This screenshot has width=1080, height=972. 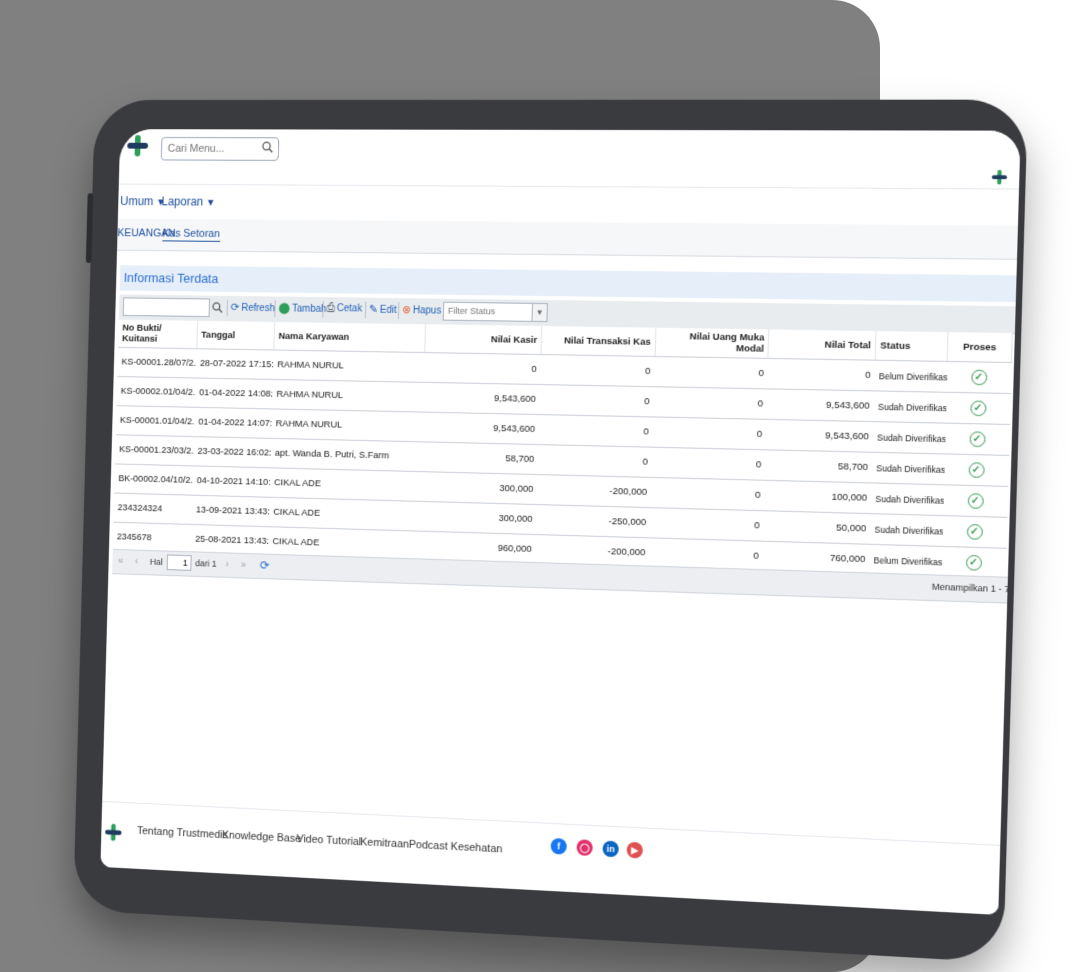 I want to click on tambah-button: ⬤ Tambah, so click(x=302, y=307).